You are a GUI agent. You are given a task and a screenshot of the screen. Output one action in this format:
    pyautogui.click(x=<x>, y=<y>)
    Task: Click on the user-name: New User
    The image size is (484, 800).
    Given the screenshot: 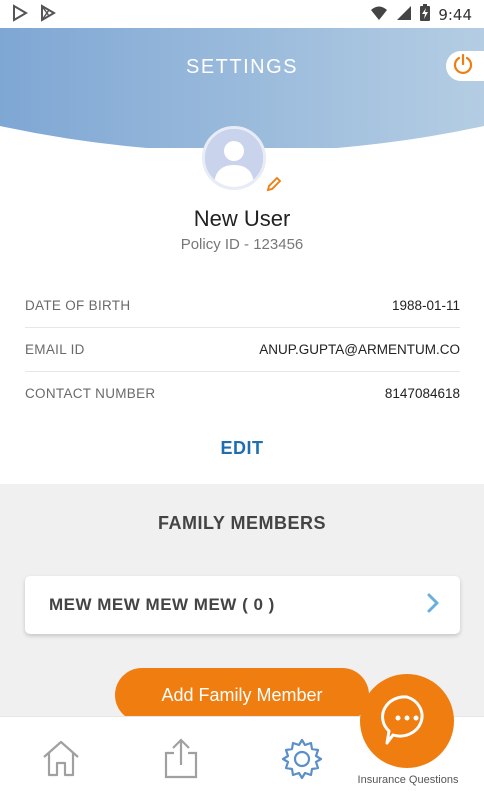 What is the action you would take?
    pyautogui.click(x=242, y=218)
    